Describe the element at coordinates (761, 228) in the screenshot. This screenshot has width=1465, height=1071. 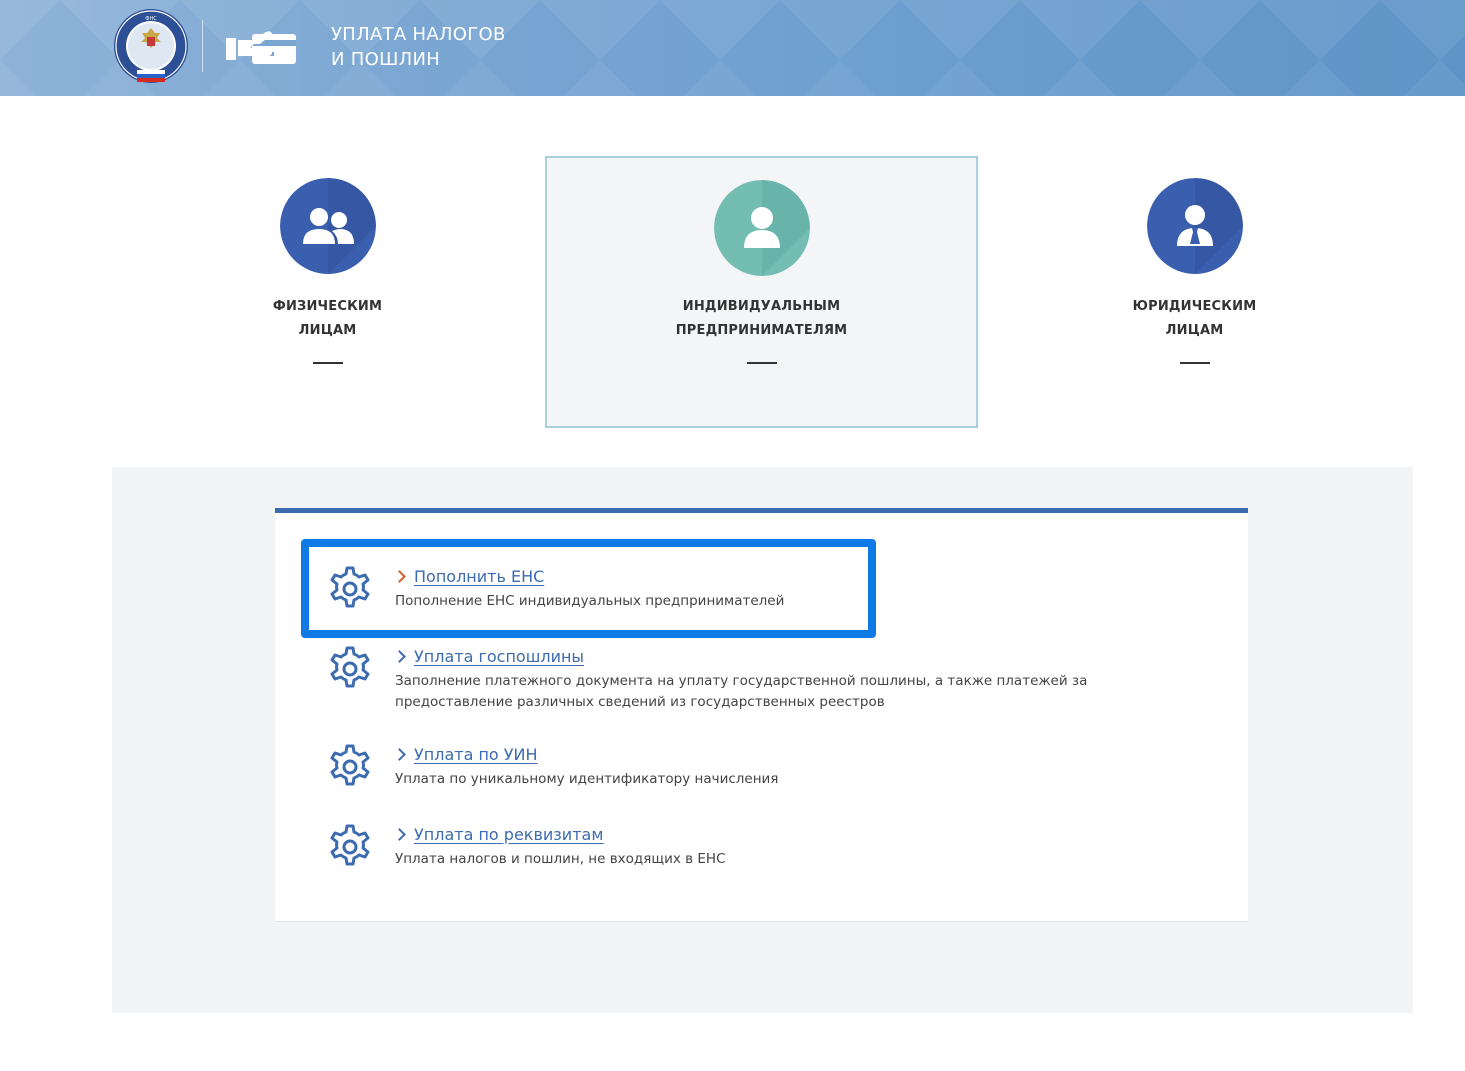
I see `person-icon` at that location.